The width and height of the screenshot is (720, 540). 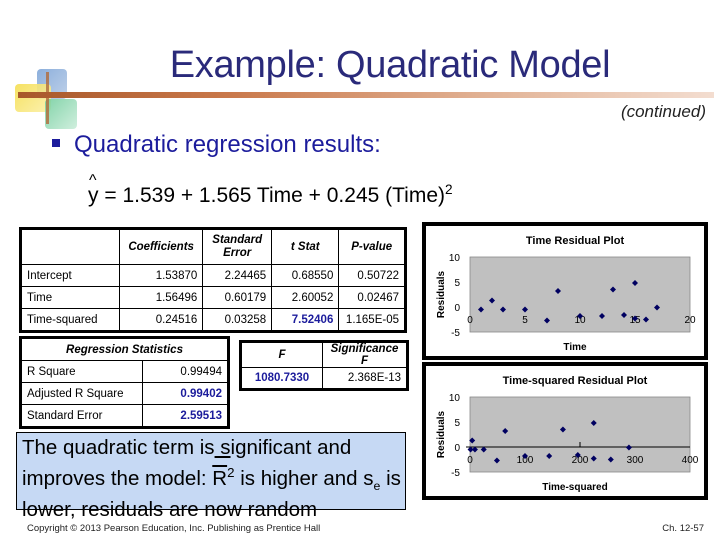 I want to click on t-value: 0.68550, so click(x=305, y=275).